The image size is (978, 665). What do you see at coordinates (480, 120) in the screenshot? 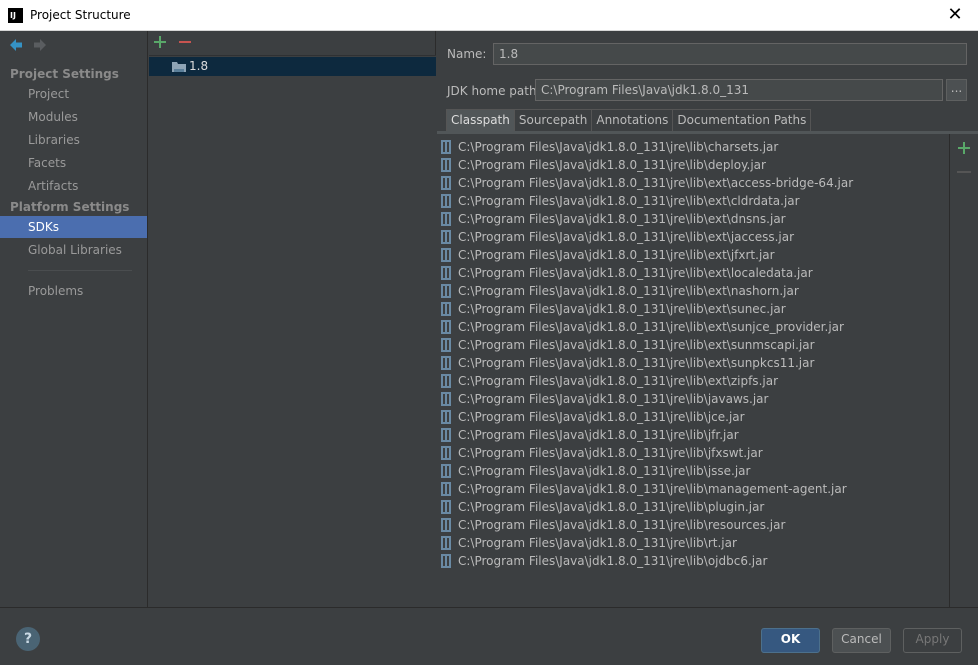
I see `tab-classpath: Classpath` at bounding box center [480, 120].